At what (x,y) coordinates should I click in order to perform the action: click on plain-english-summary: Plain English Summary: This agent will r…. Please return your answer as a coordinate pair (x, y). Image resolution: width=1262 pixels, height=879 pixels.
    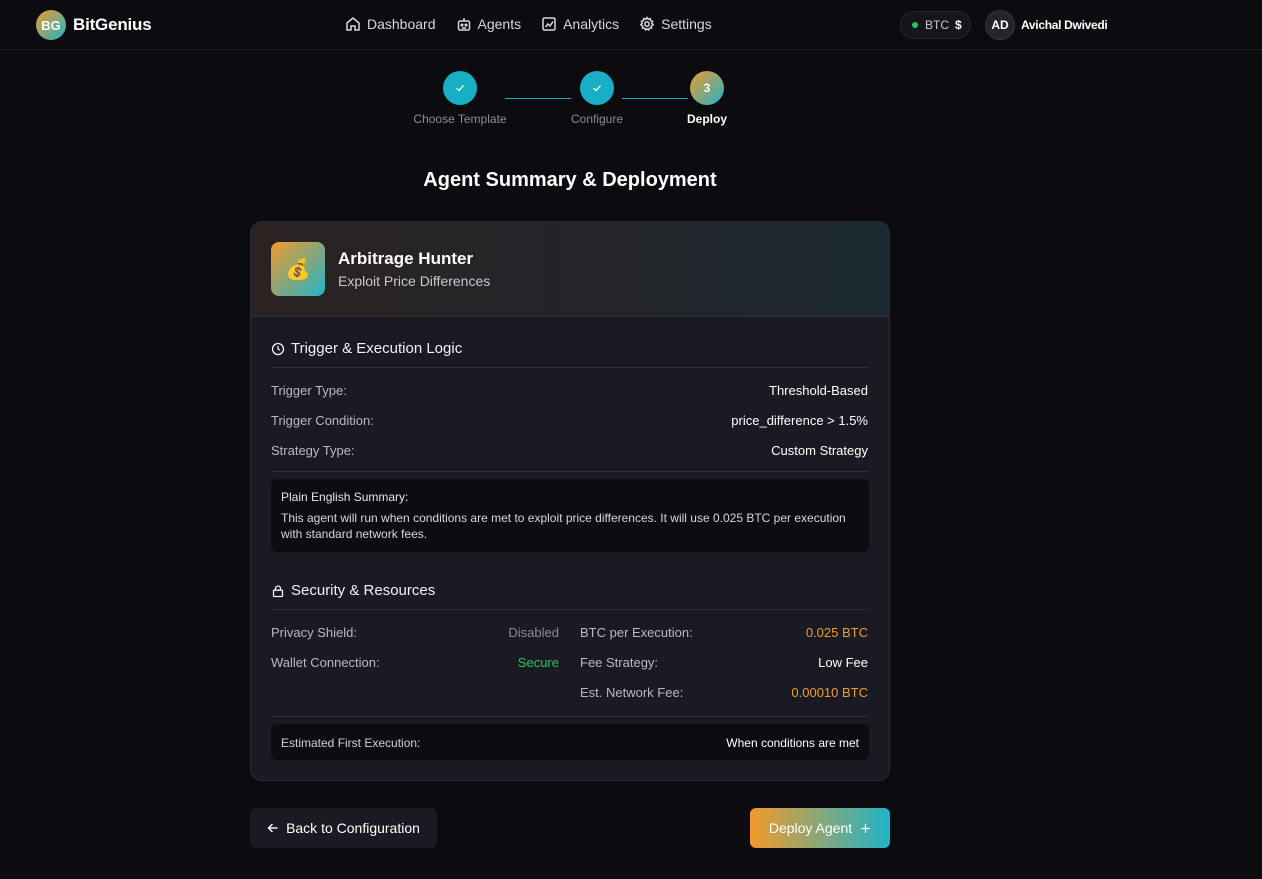
    Looking at the image, I should click on (570, 515).